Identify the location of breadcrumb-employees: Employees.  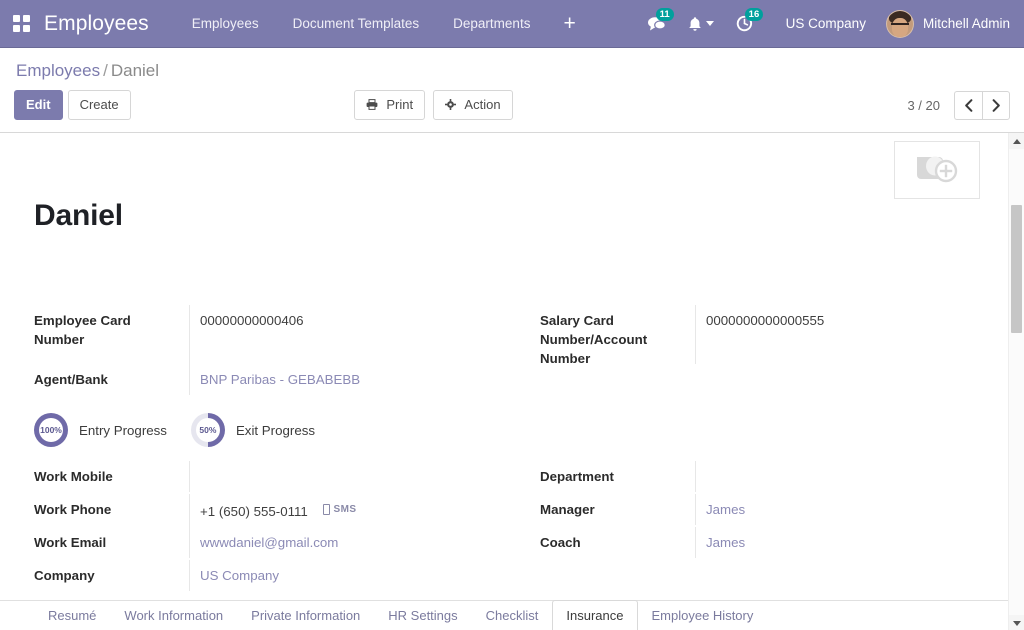
(58, 70).